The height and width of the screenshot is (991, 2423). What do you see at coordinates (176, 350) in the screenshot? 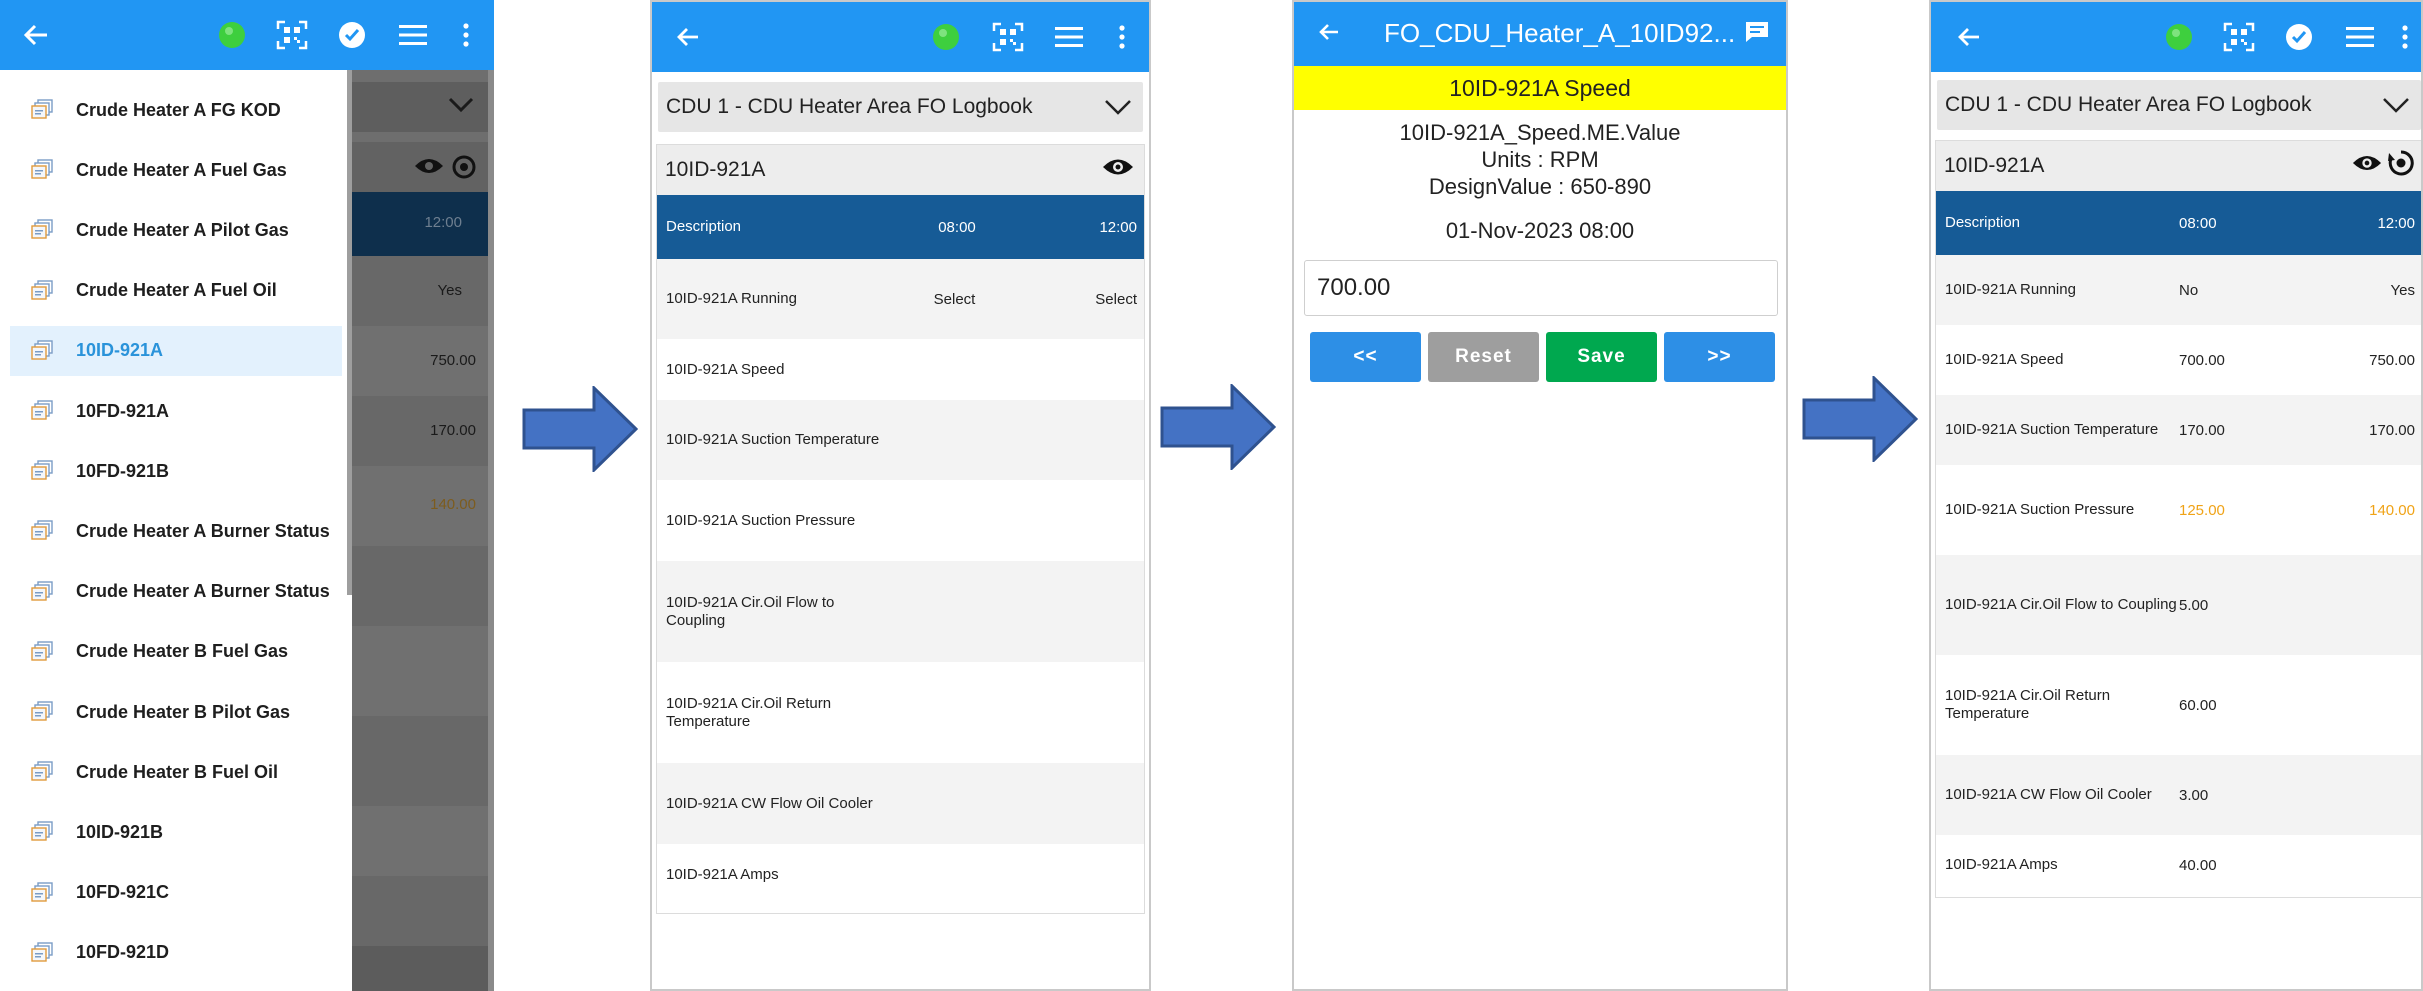
I see `drawer-item: 10ID-921A` at bounding box center [176, 350].